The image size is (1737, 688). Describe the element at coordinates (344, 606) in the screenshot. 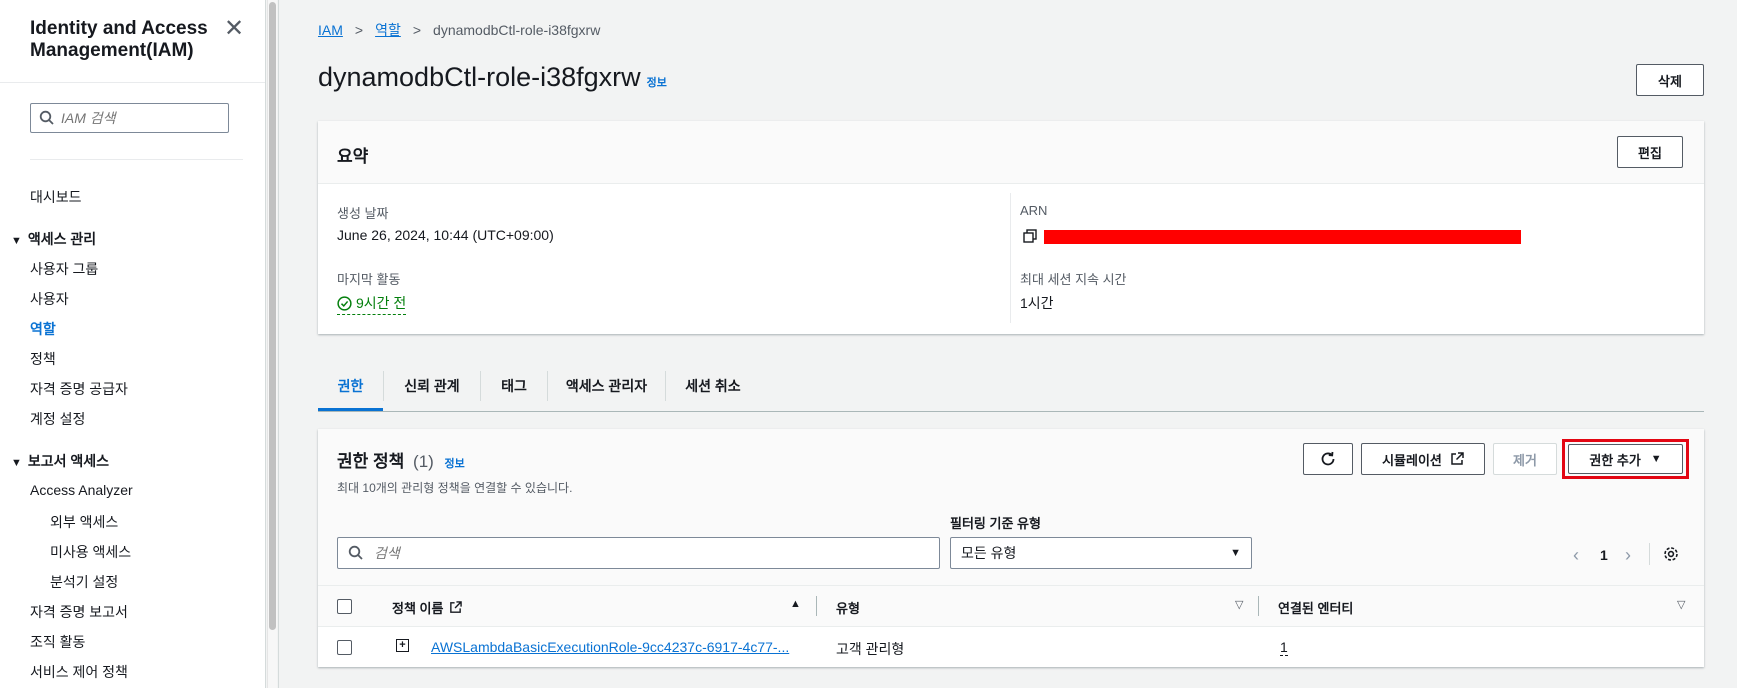

I see `select-all-checkbox` at that location.